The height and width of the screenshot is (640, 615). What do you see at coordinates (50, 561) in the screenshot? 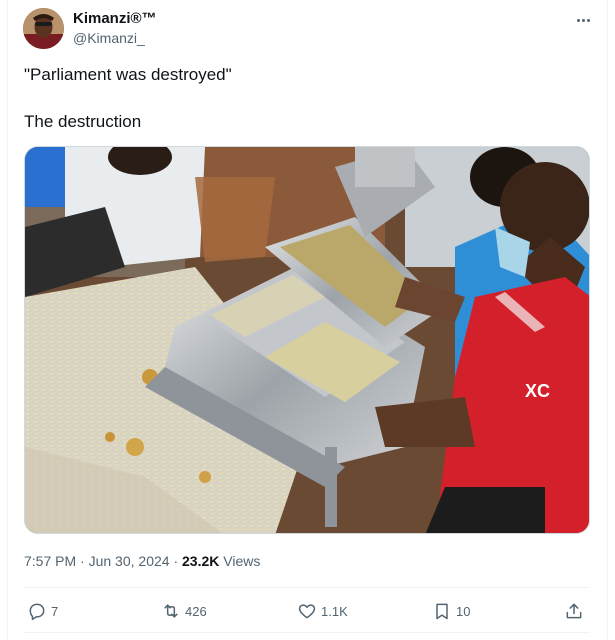
I see `tweet-time: 7:57 PM` at bounding box center [50, 561].